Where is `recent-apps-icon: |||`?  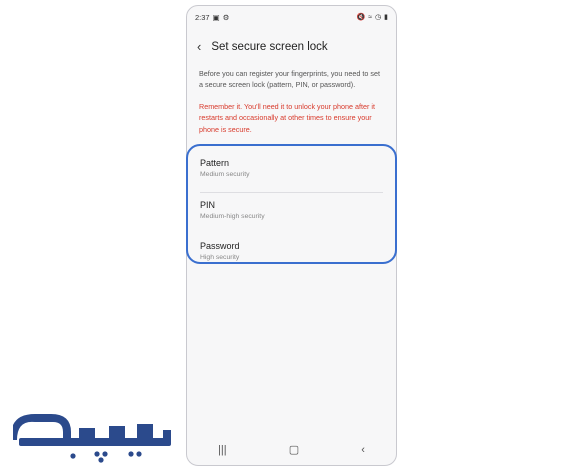
recent-apps-icon: ||| is located at coordinates (222, 450).